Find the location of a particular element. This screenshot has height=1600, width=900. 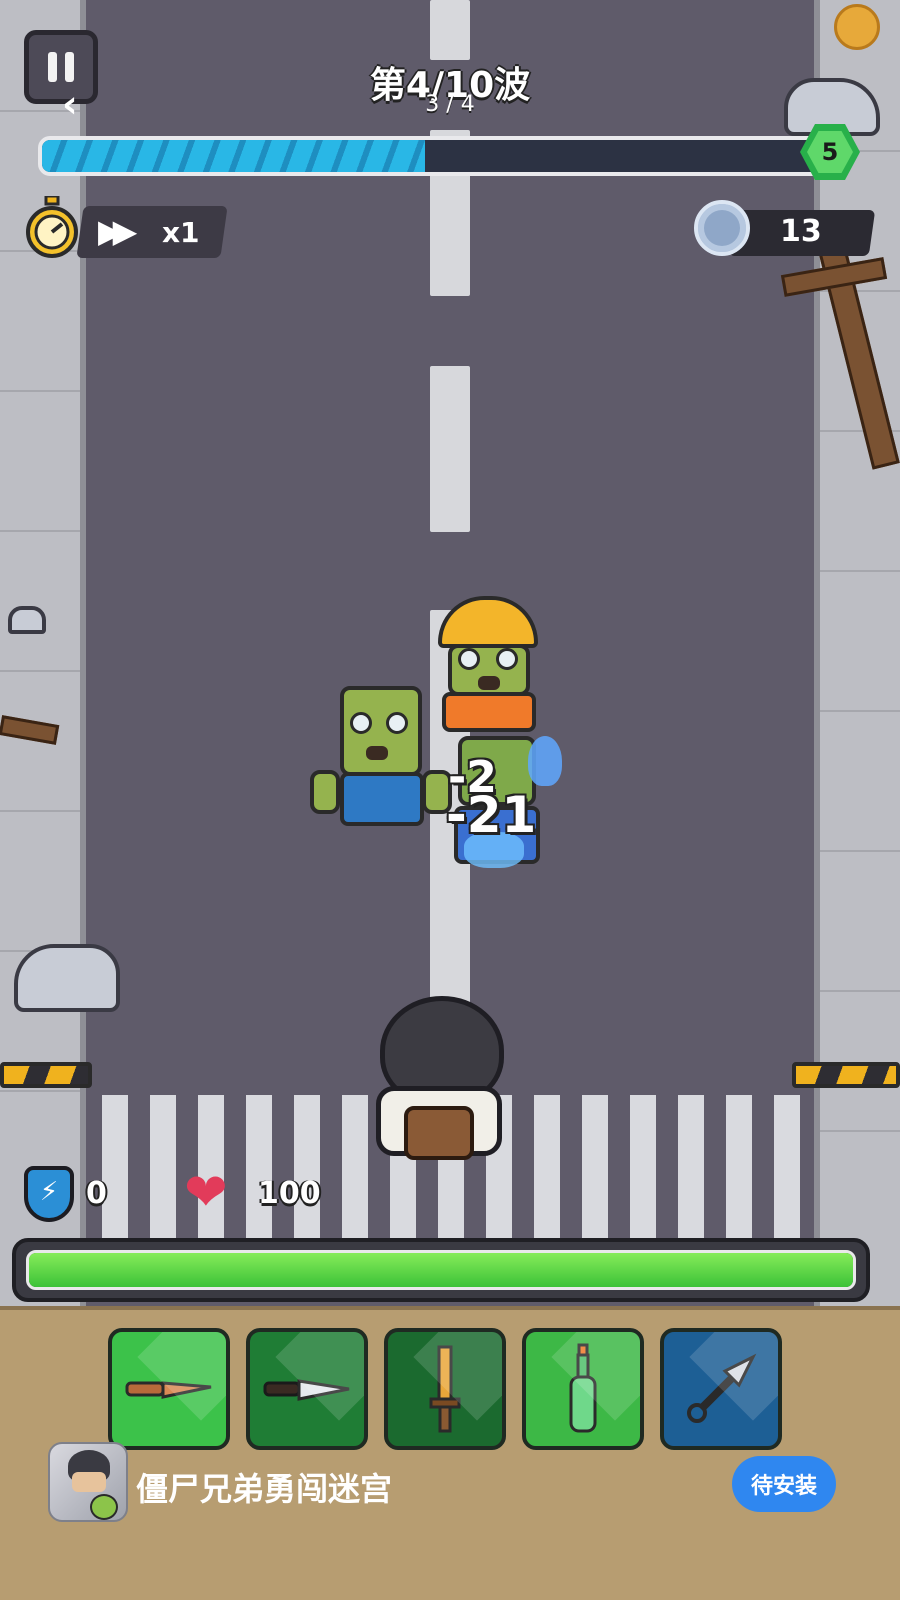

pause-button is located at coordinates (61, 67).